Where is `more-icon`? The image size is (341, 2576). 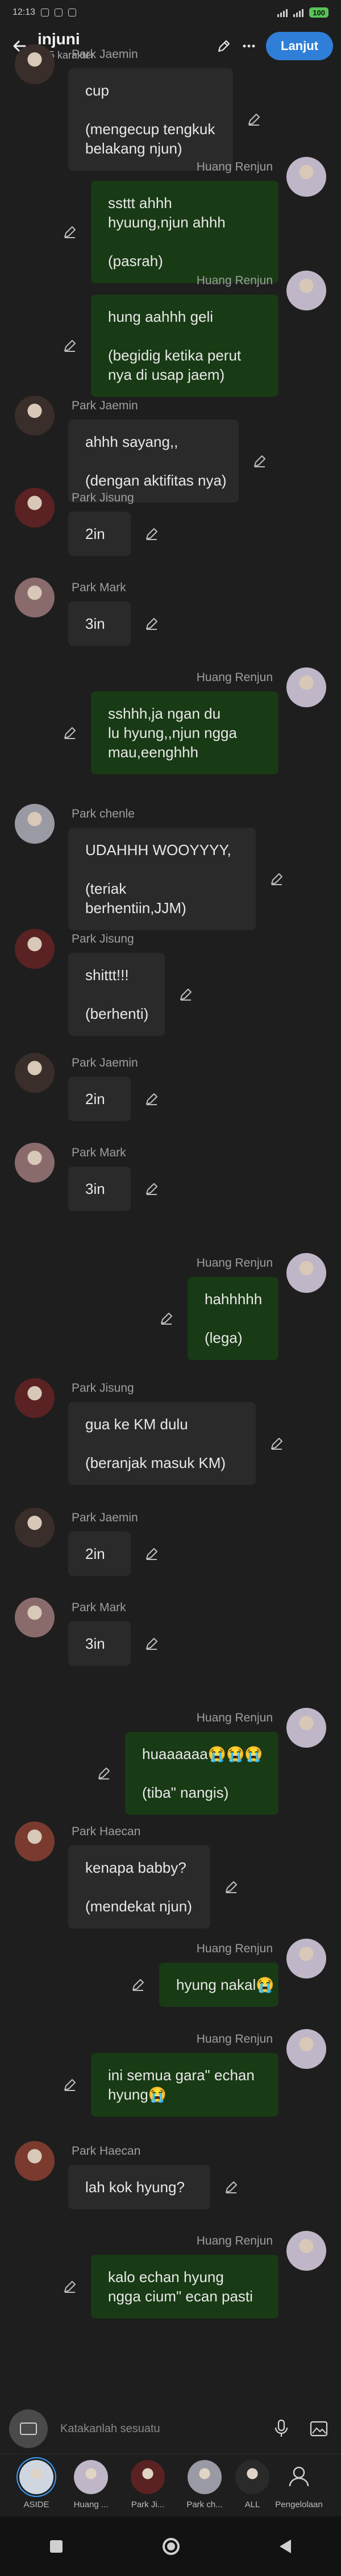
more-icon is located at coordinates (248, 46).